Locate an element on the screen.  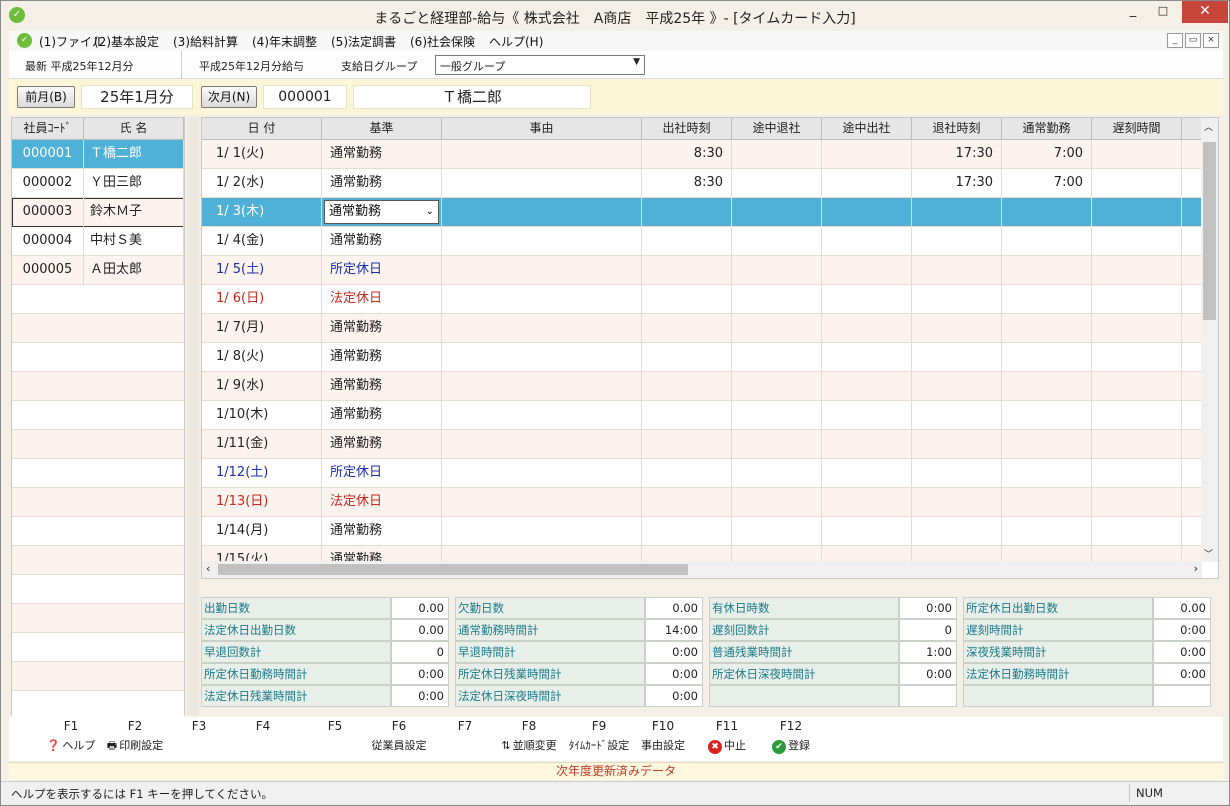
timecard-row: 1/ 2(水) 通常勤務 8:30 17:30 7:00 is located at coordinates (702, 183).